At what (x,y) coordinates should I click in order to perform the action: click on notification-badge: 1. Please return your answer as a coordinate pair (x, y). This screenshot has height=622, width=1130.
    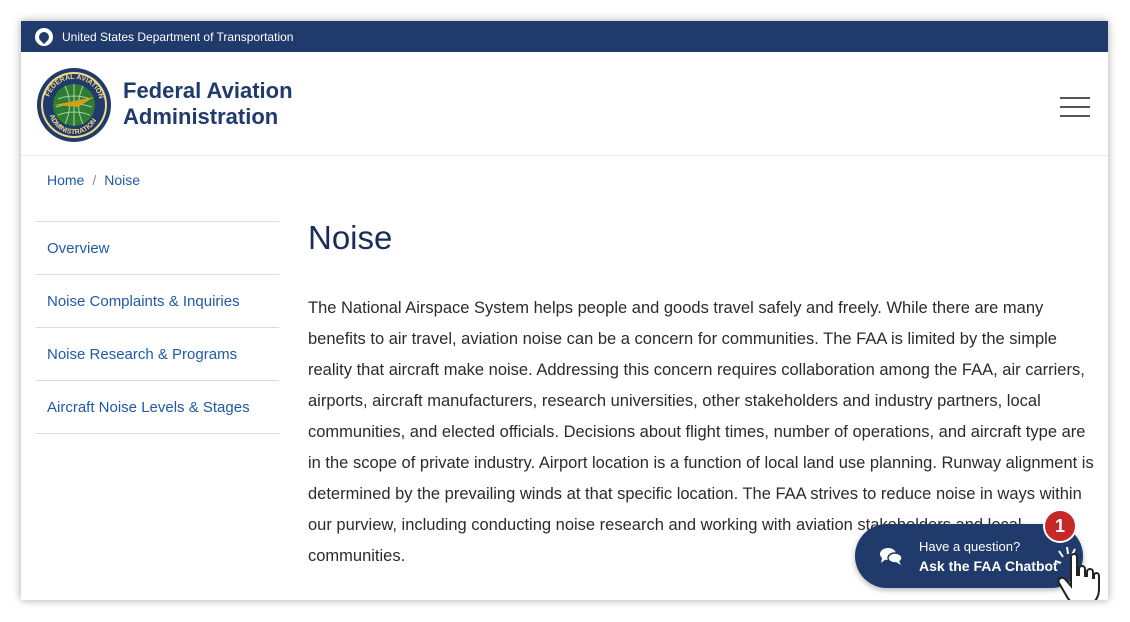
    Looking at the image, I should click on (1060, 526).